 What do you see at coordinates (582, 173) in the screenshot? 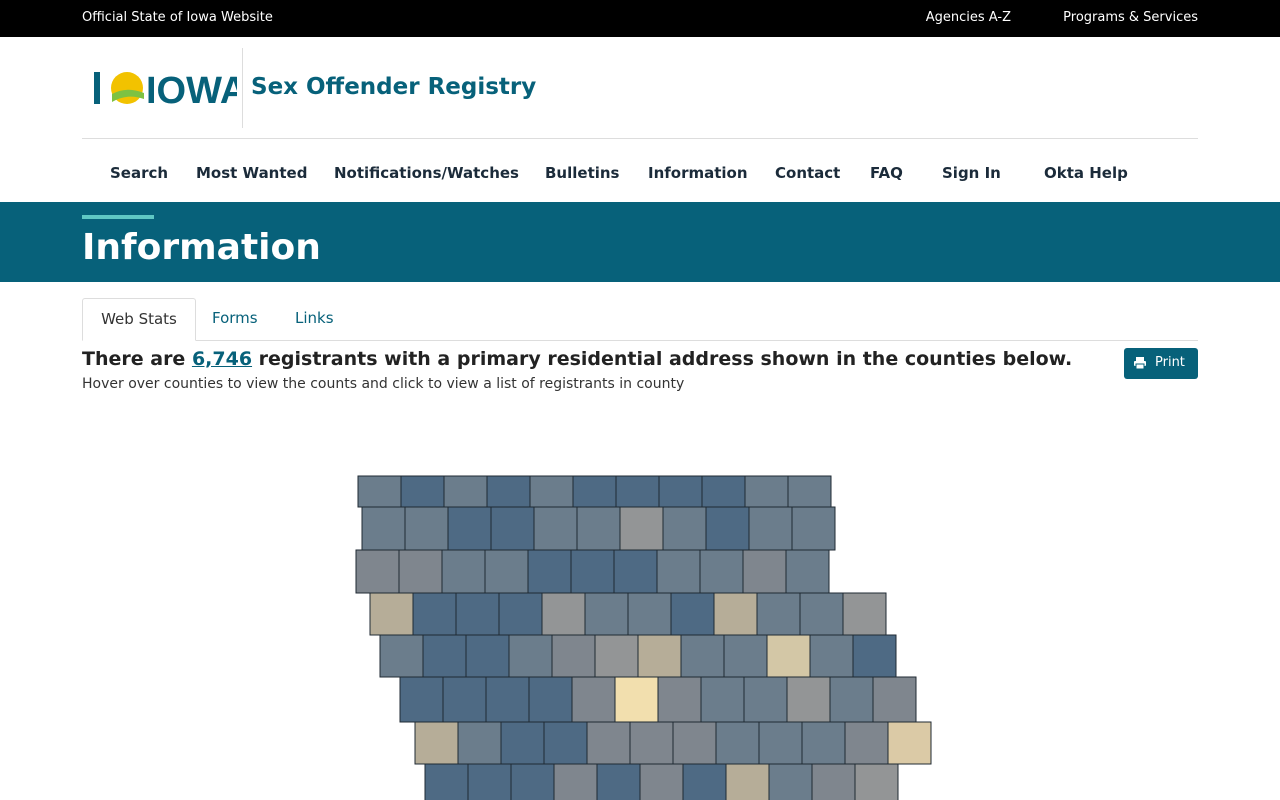
I see `nav-bulletins: Bulletins` at bounding box center [582, 173].